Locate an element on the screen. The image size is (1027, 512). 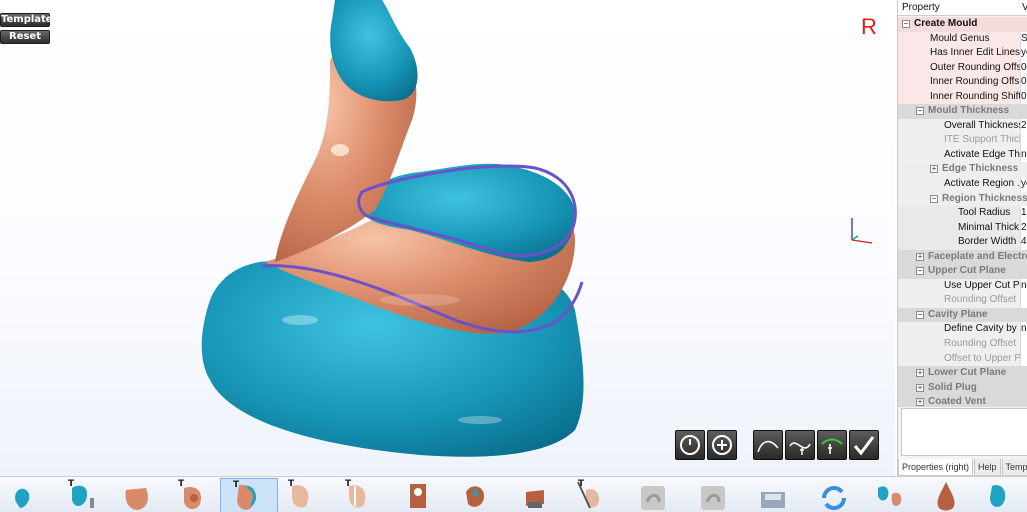
confirm-button is located at coordinates (864, 445).